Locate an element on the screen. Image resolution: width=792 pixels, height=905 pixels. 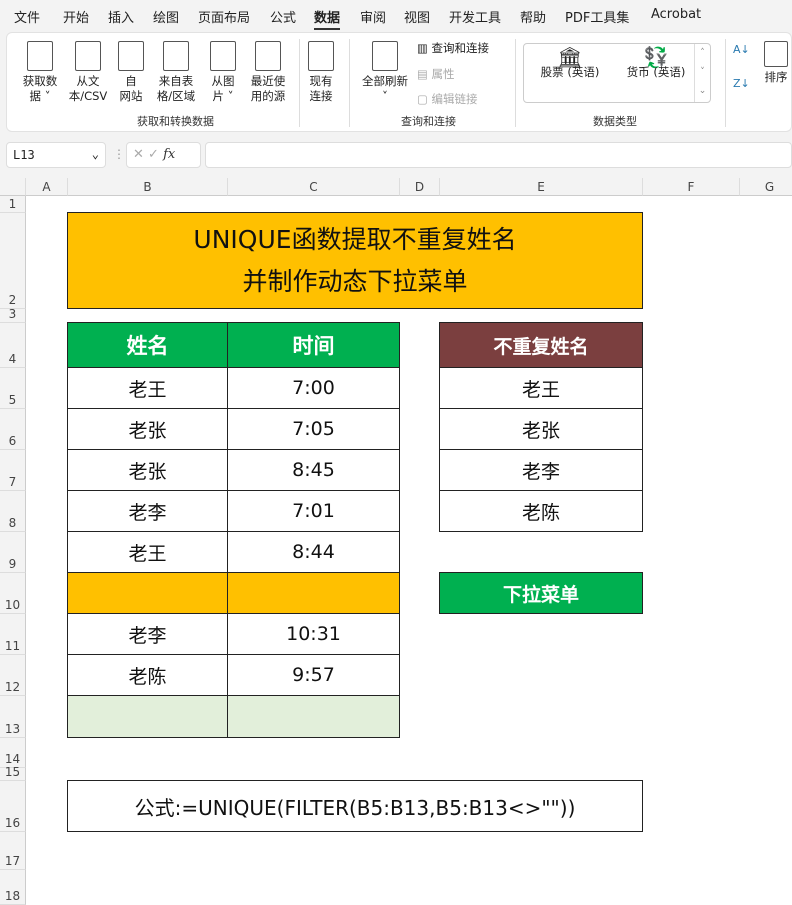
row-header: 6 is located at coordinates (13, 429).